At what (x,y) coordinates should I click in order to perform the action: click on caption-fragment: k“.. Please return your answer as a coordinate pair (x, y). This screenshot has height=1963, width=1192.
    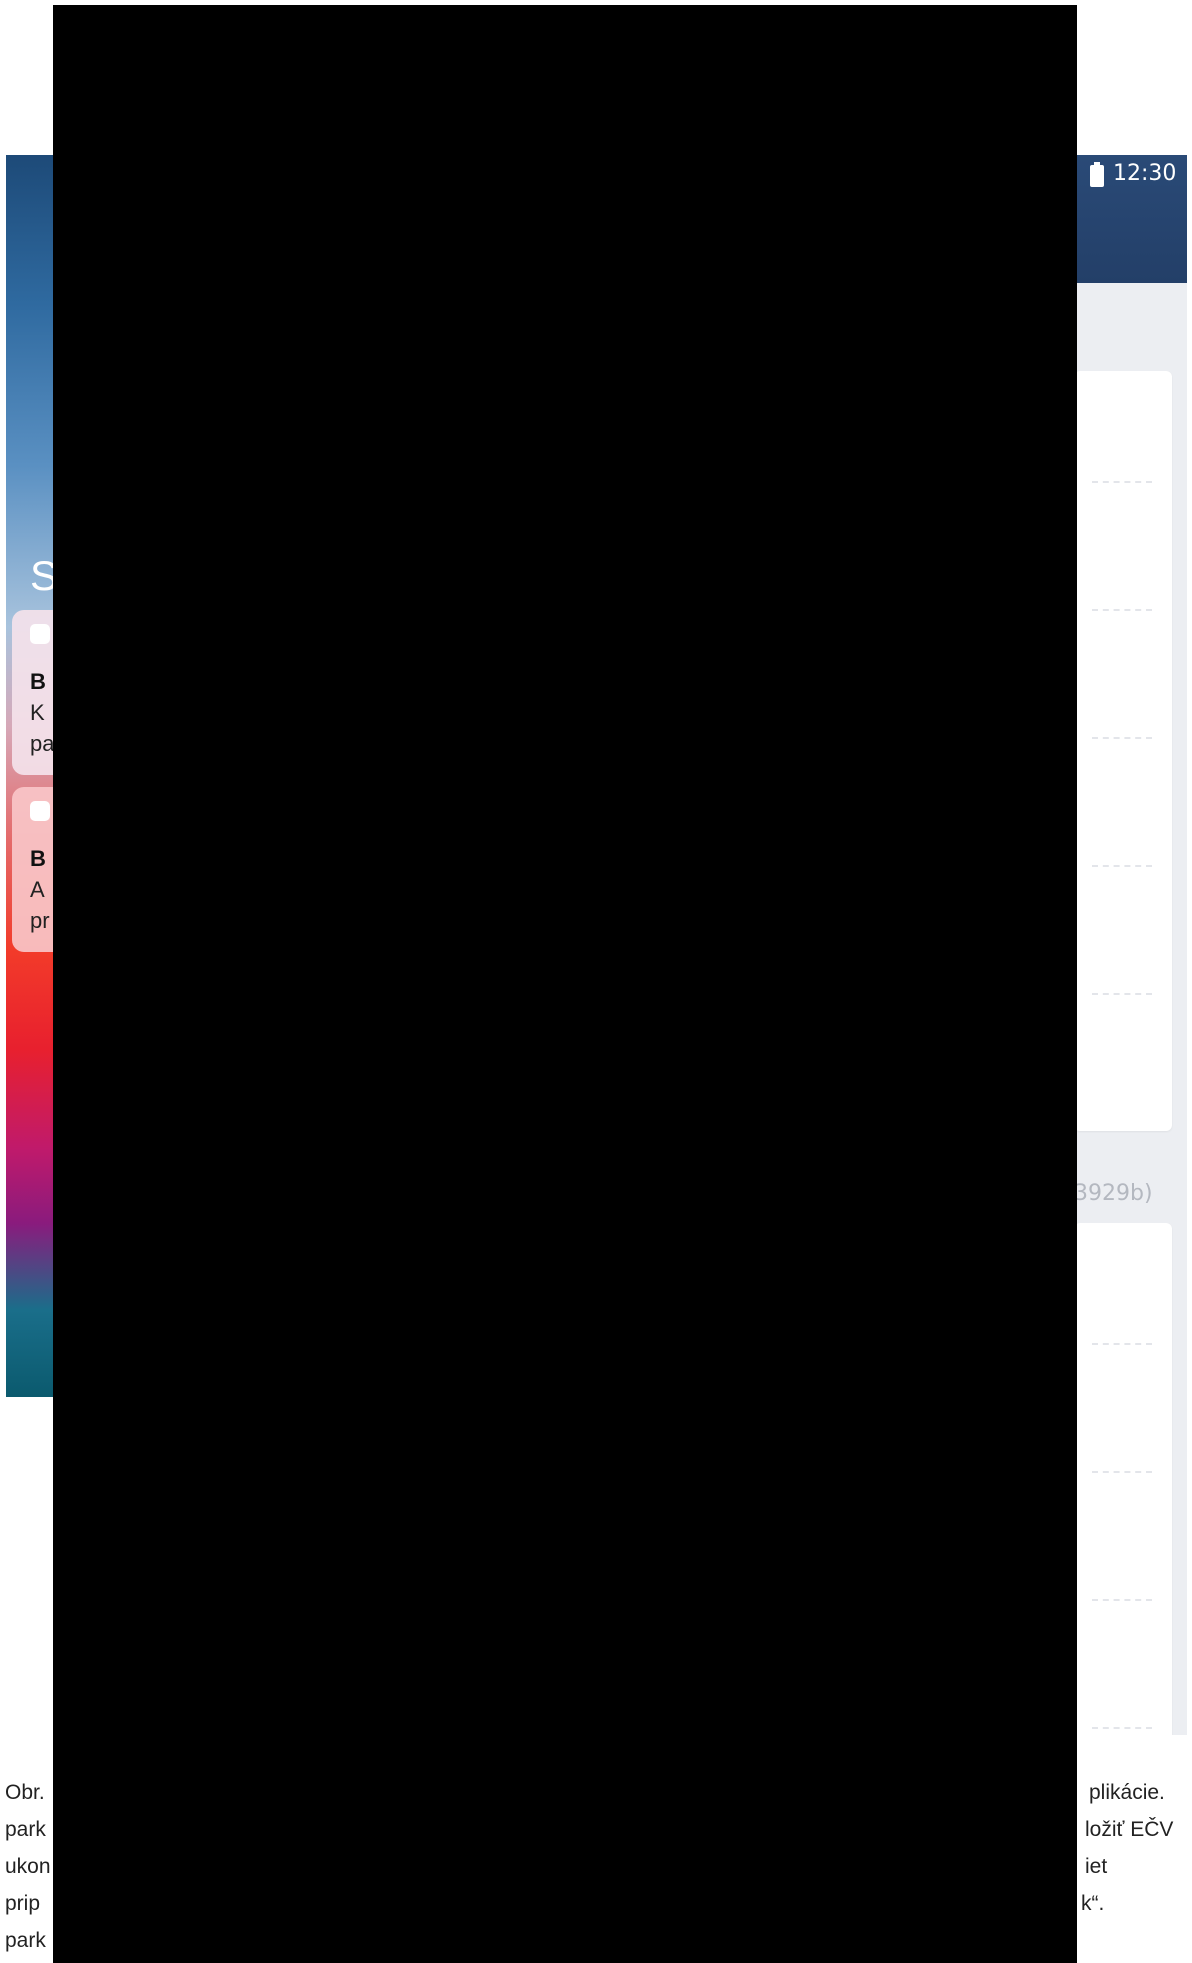
    Looking at the image, I should click on (1093, 1903).